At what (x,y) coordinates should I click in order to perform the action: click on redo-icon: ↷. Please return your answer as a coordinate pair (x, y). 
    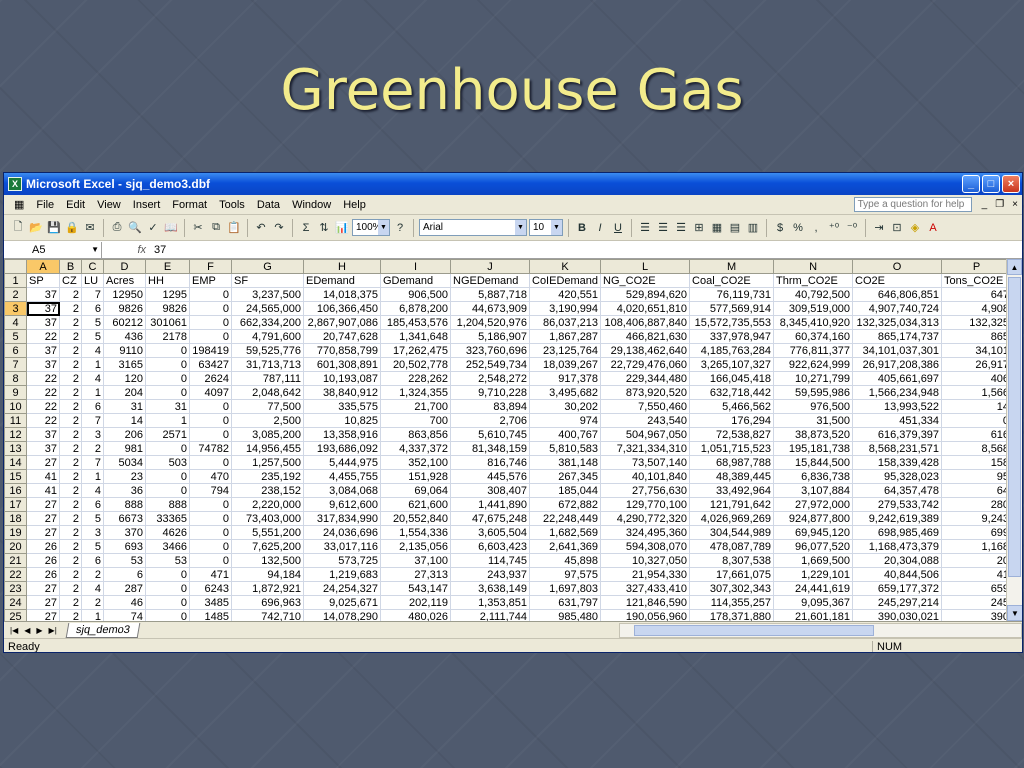
    Looking at the image, I should click on (279, 228).